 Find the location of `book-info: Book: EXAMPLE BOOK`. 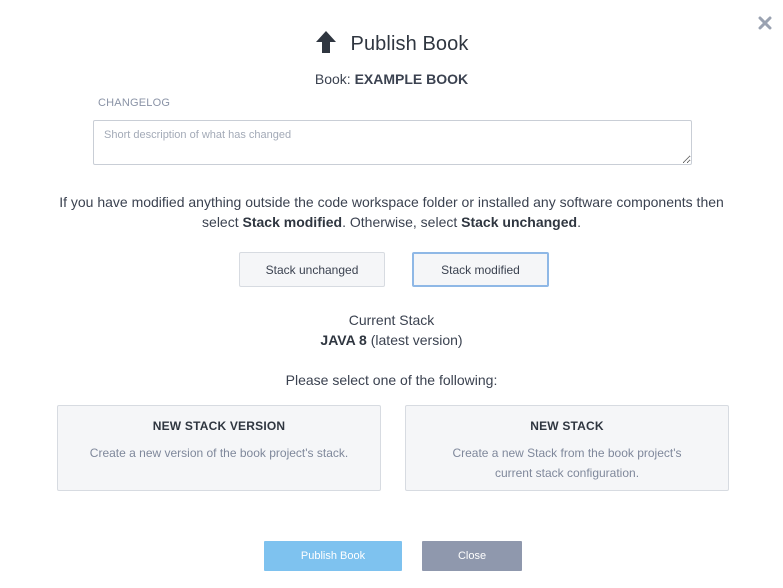

book-info: Book: EXAMPLE BOOK is located at coordinates (391, 79).